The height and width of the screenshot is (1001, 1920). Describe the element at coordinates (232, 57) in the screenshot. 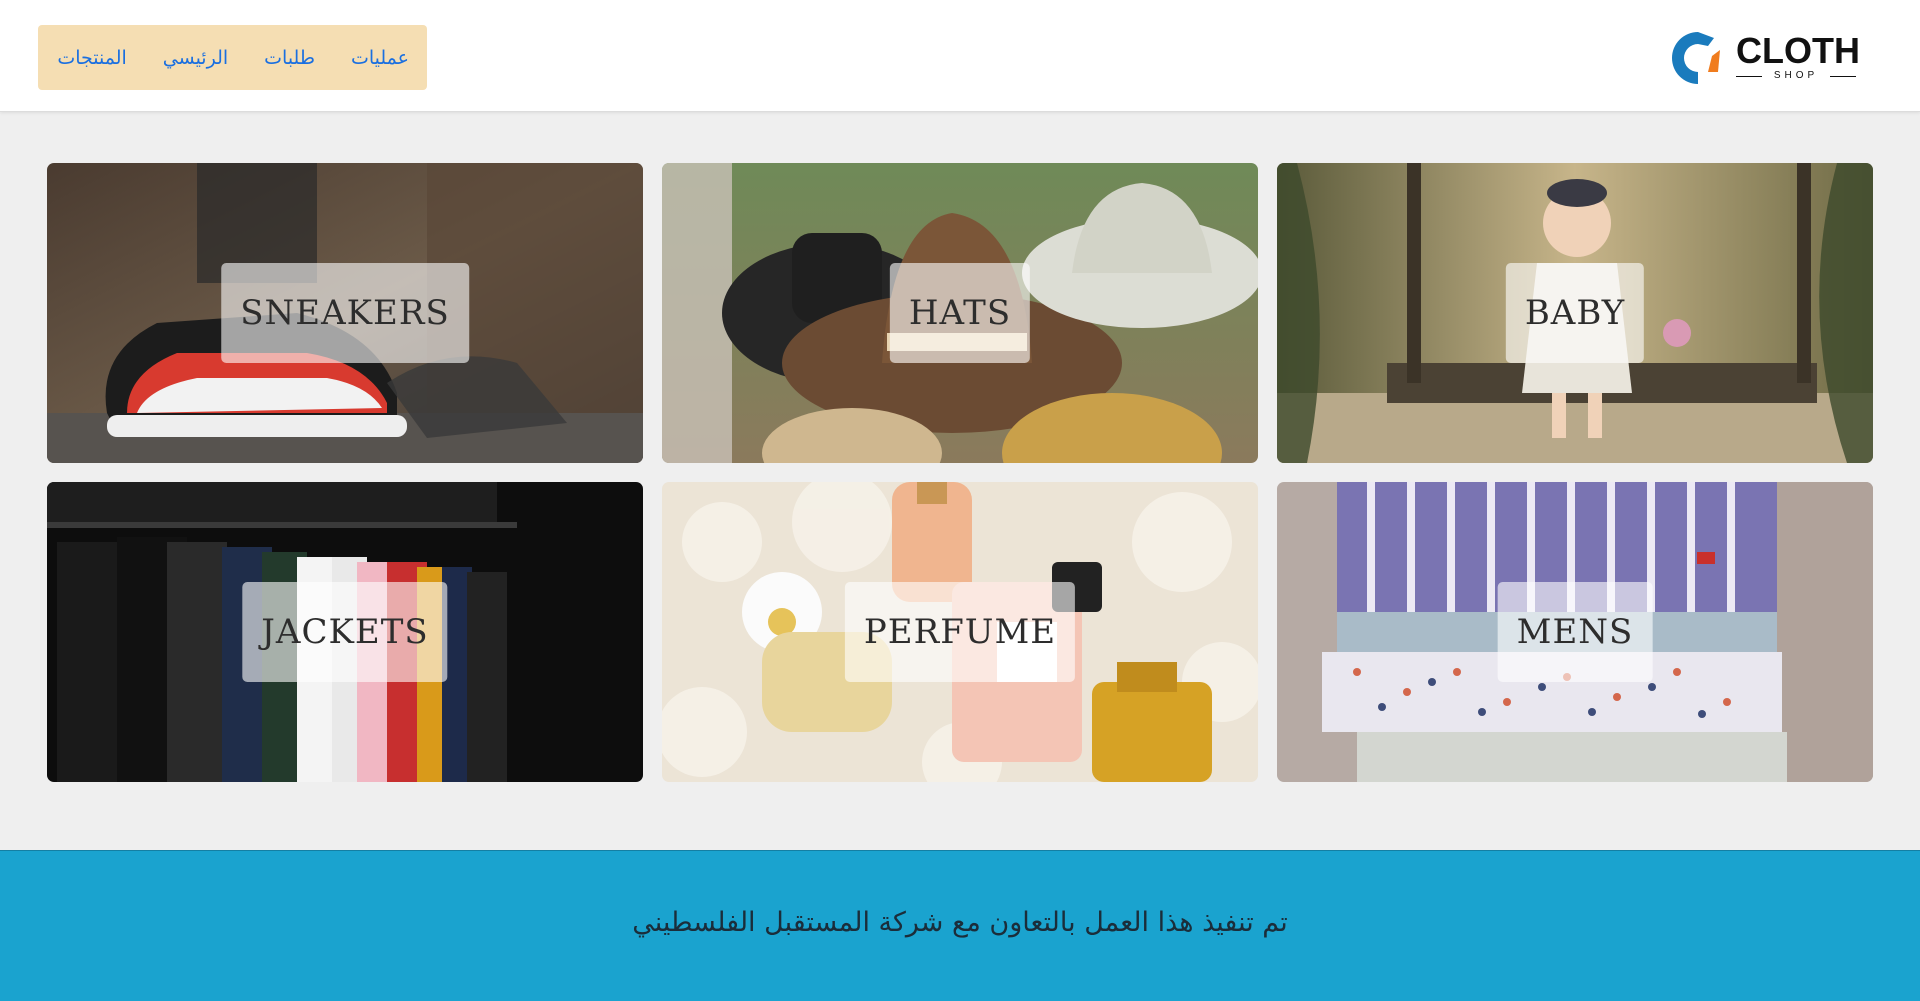

I see `main-nav: عمليات طلبات الرئيسي المنتجات` at that location.